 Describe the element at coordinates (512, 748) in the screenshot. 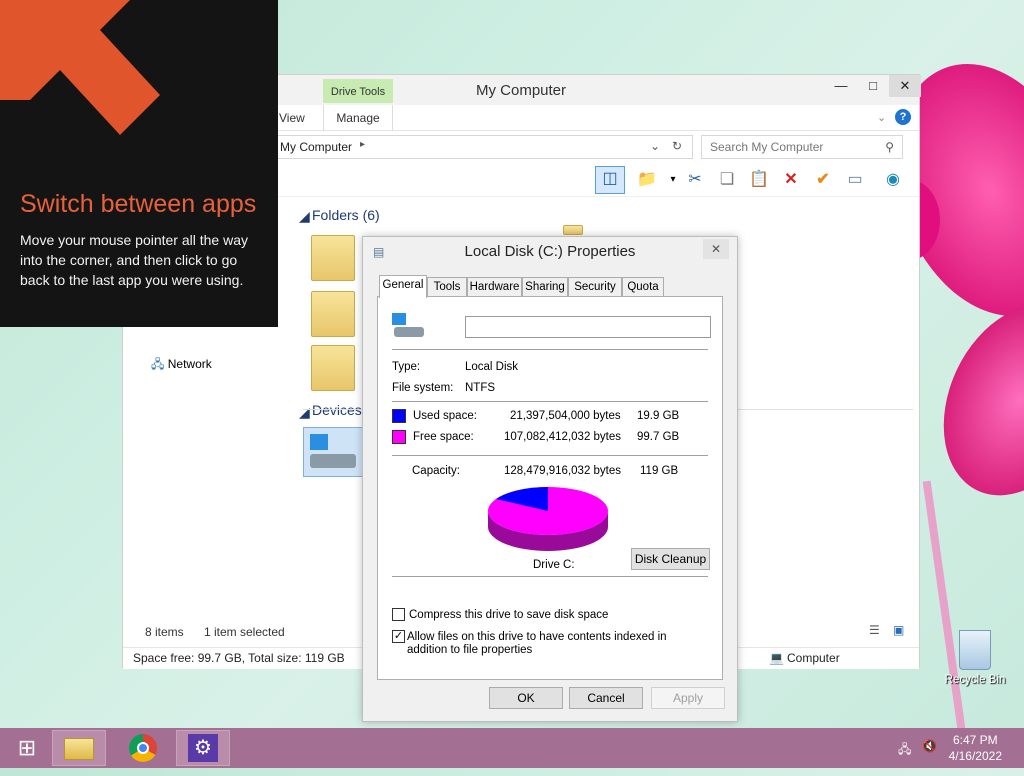

I see `taskbar: ⊞ ⚙ 🖧 🔇 6:47 PM 4/16/2022` at that location.